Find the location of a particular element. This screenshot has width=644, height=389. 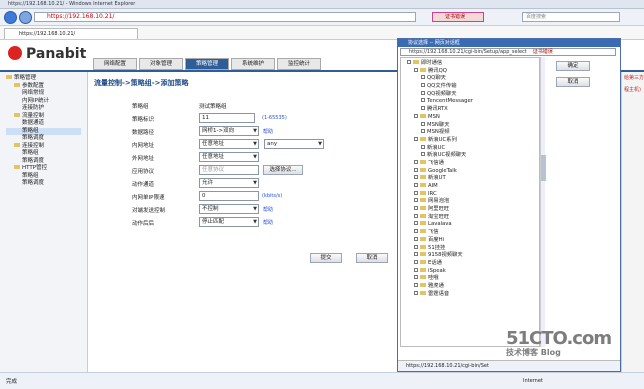

protocol-item: iSpeak is located at coordinates (473, 271).